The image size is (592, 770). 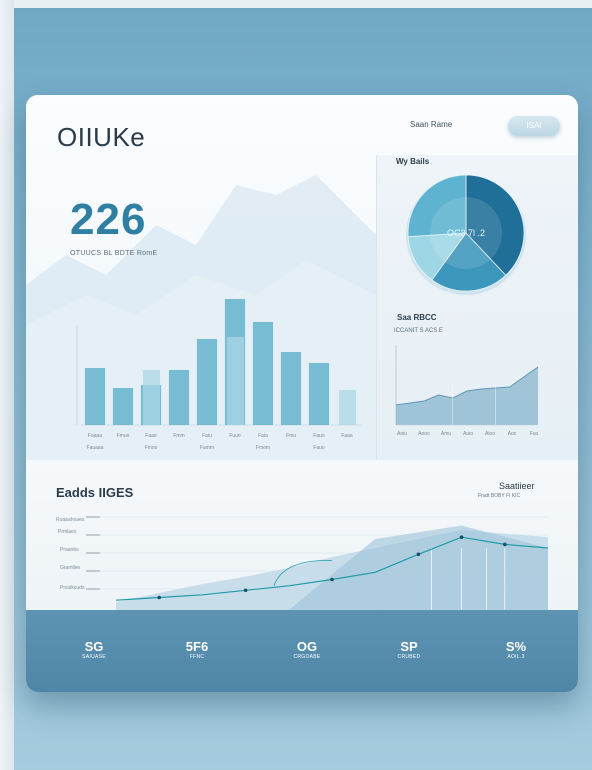 What do you see at coordinates (95, 448) in the screenshot?
I see `x-tick-label: Fauaaa` at bounding box center [95, 448].